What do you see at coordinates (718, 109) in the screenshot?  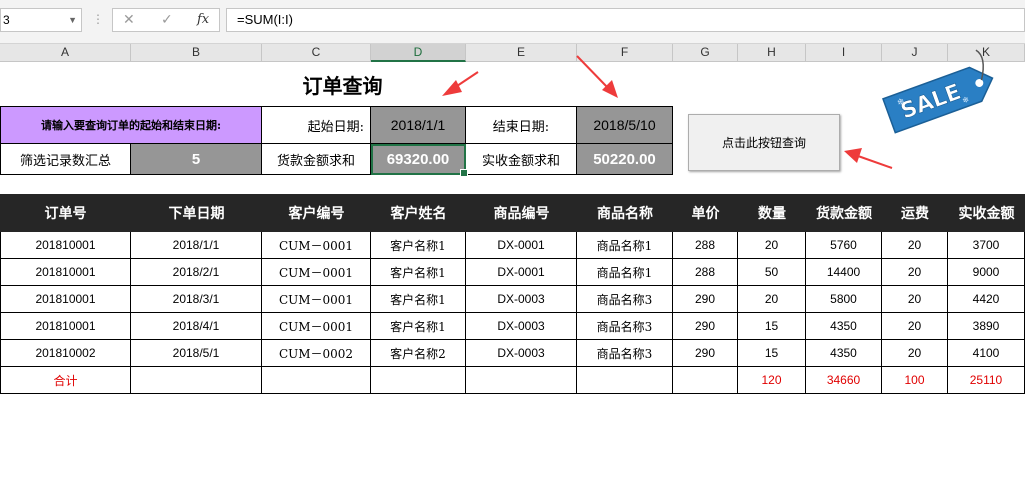 I see `annotation-overlay: SALE ❄ ❄` at bounding box center [718, 109].